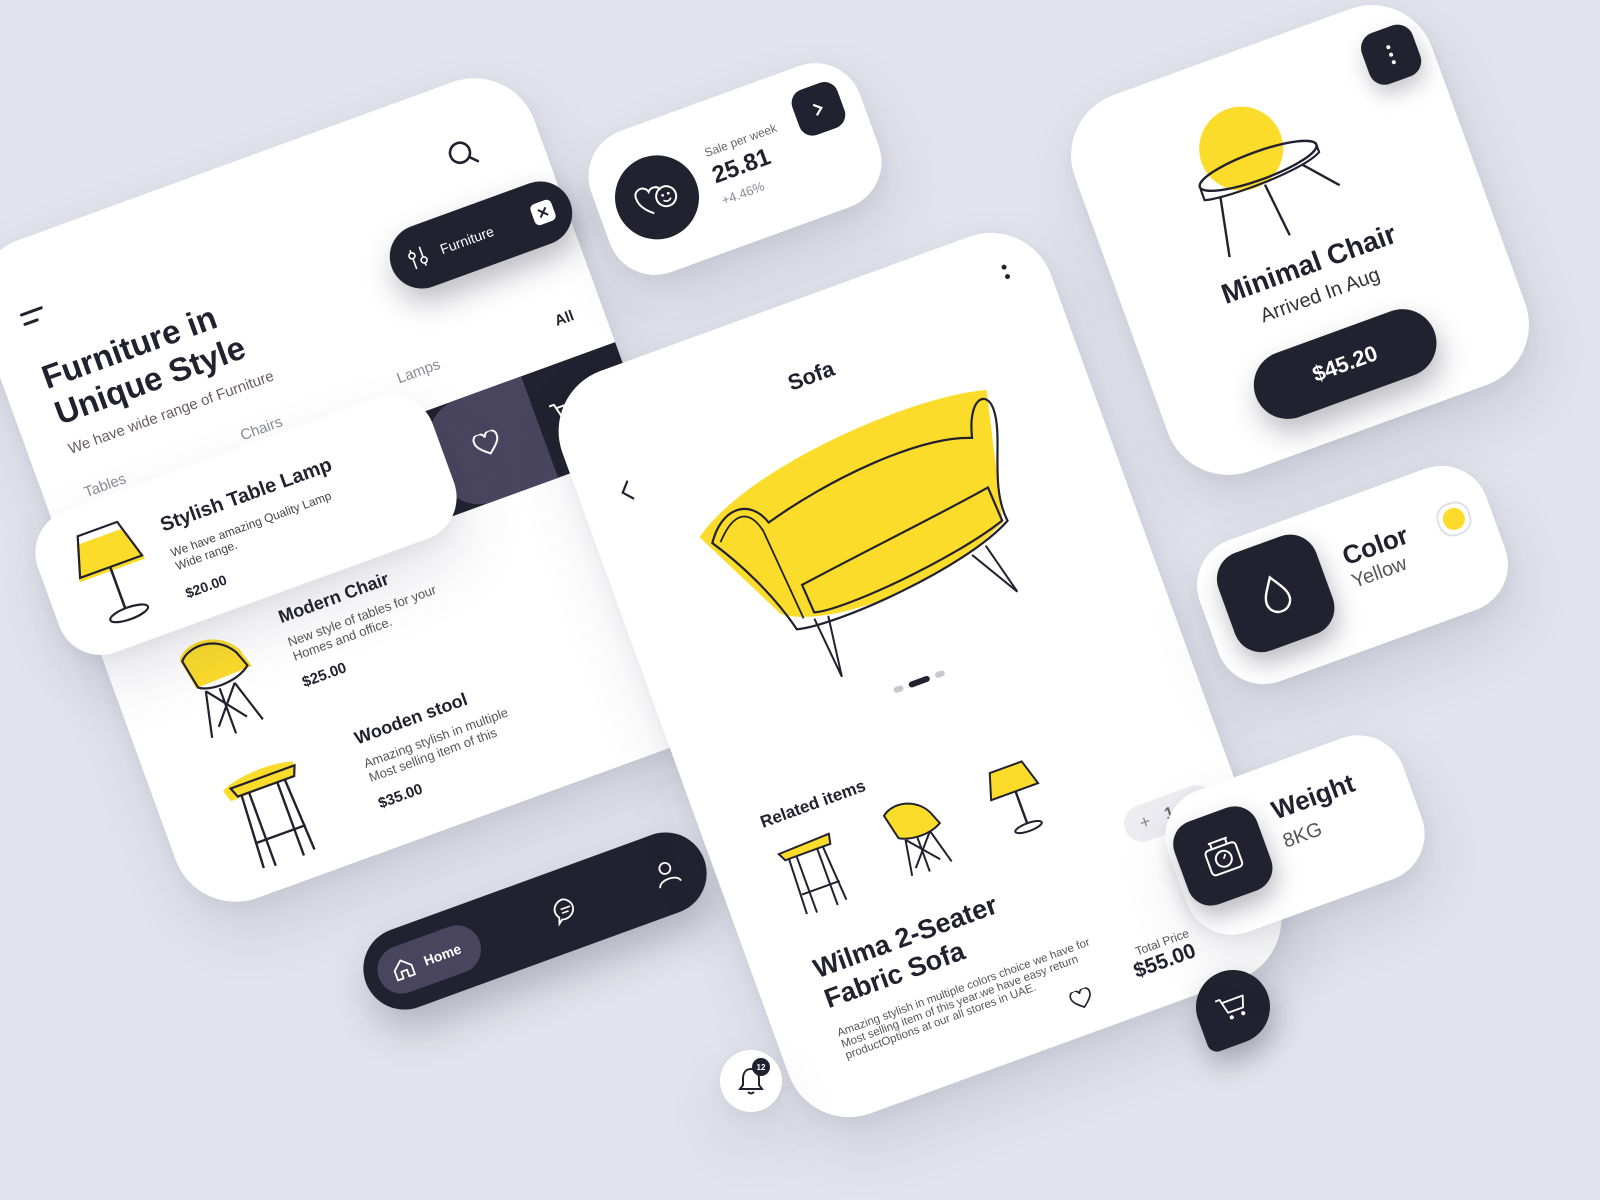  What do you see at coordinates (1352, 575) in the screenshot?
I see `color-card: Color Yellow` at bounding box center [1352, 575].